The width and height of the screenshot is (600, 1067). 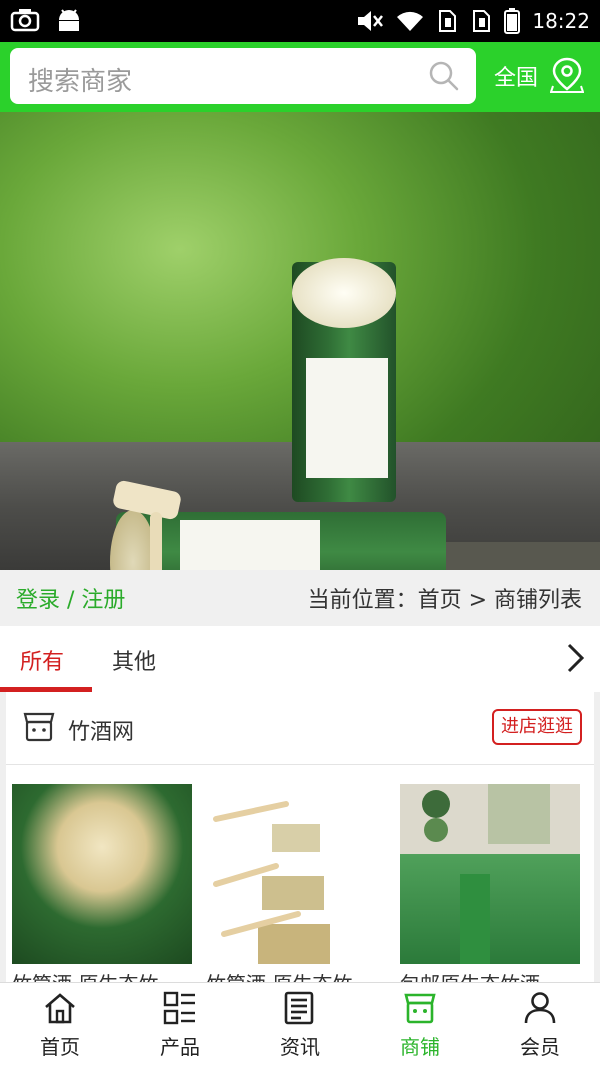 What do you see at coordinates (300, 764) in the screenshot?
I see `divider` at bounding box center [300, 764].